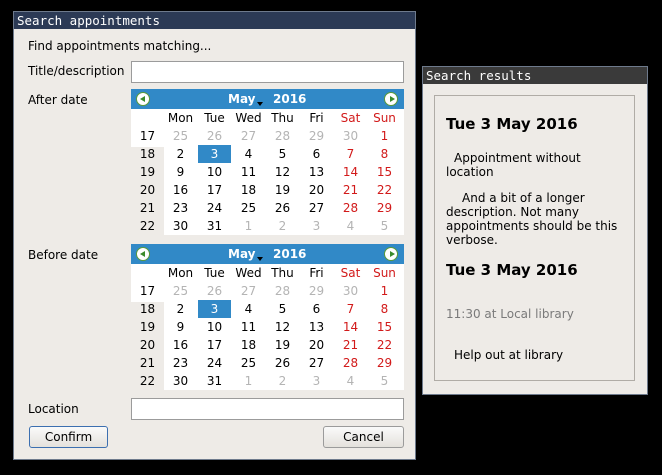 The image size is (662, 475). Describe the element at coordinates (363, 437) in the screenshot. I see `cancel-button: Cancel` at that location.